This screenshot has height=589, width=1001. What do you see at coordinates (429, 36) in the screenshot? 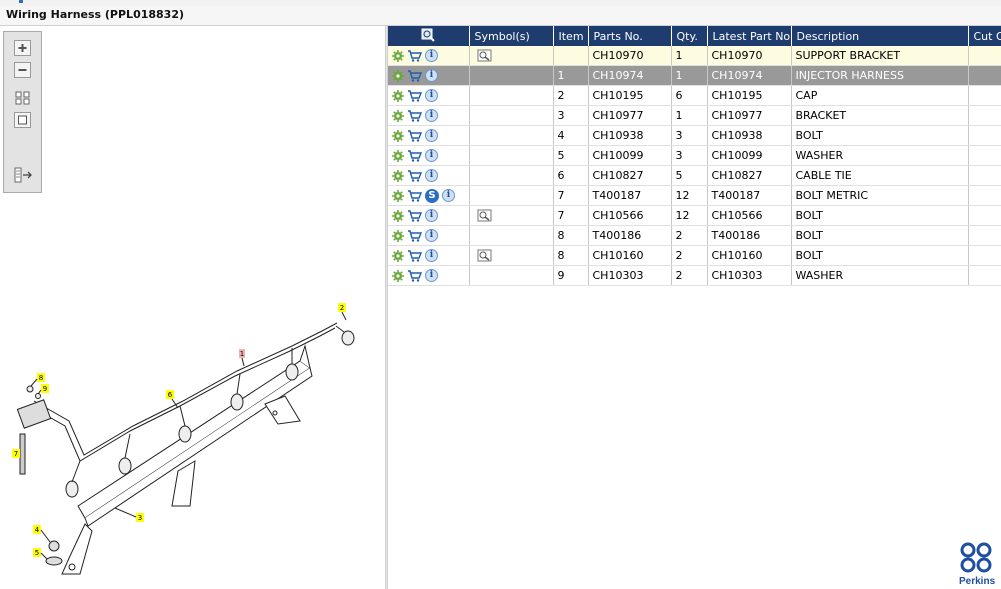
I see `header-magnifier` at bounding box center [429, 36].